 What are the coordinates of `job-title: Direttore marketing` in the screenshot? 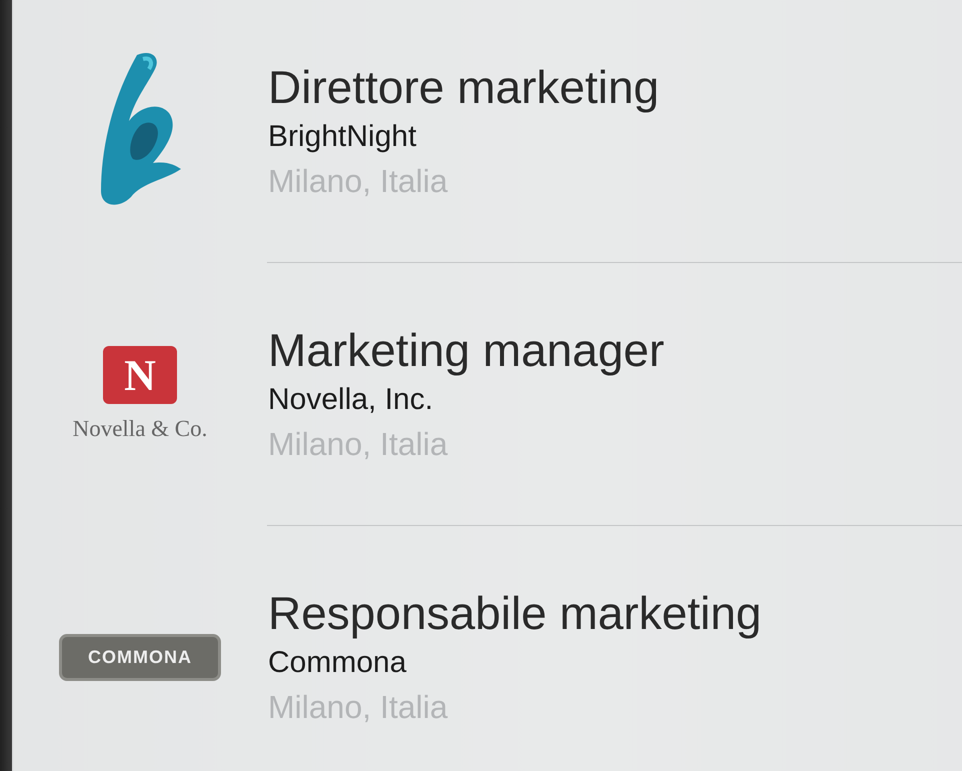 It's located at (464, 87).